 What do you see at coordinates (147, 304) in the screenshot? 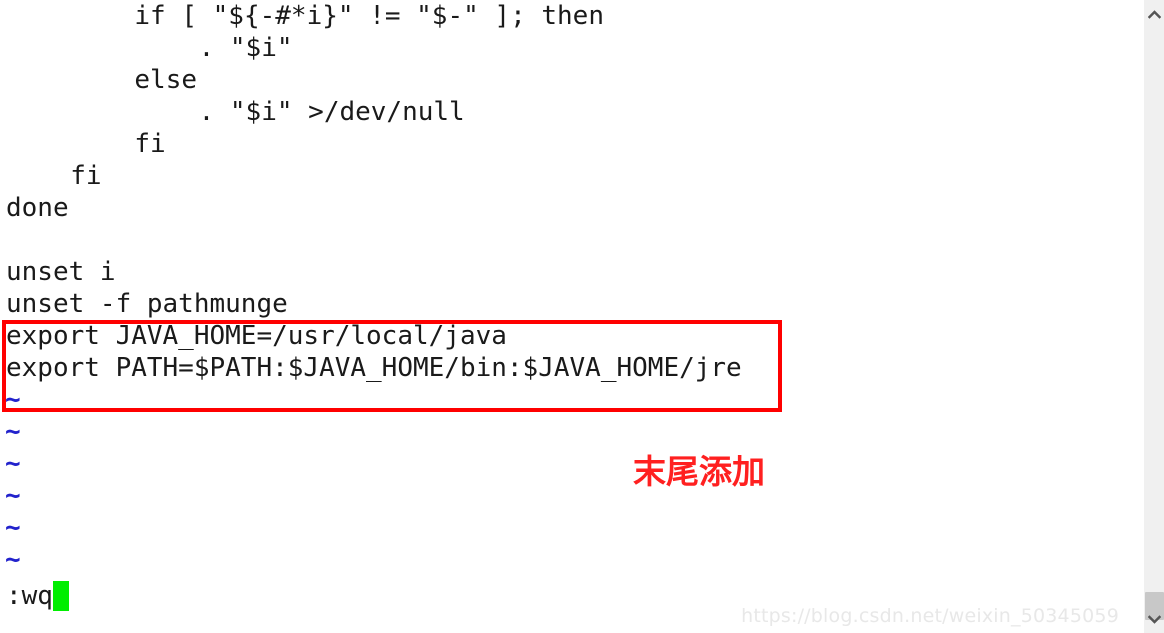
I see `code-line: unset -f pathmunge` at bounding box center [147, 304].